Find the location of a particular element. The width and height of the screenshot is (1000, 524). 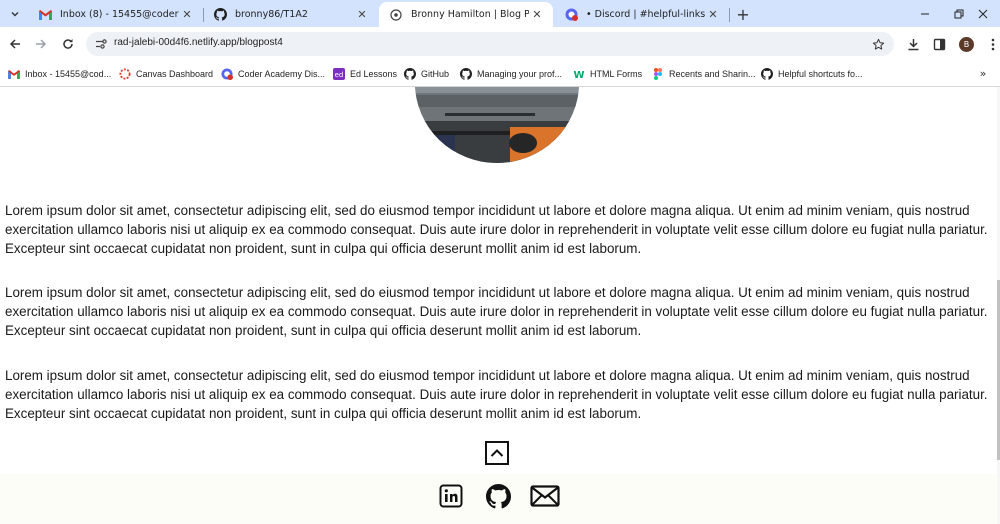

back-to-top-button is located at coordinates (497, 453).